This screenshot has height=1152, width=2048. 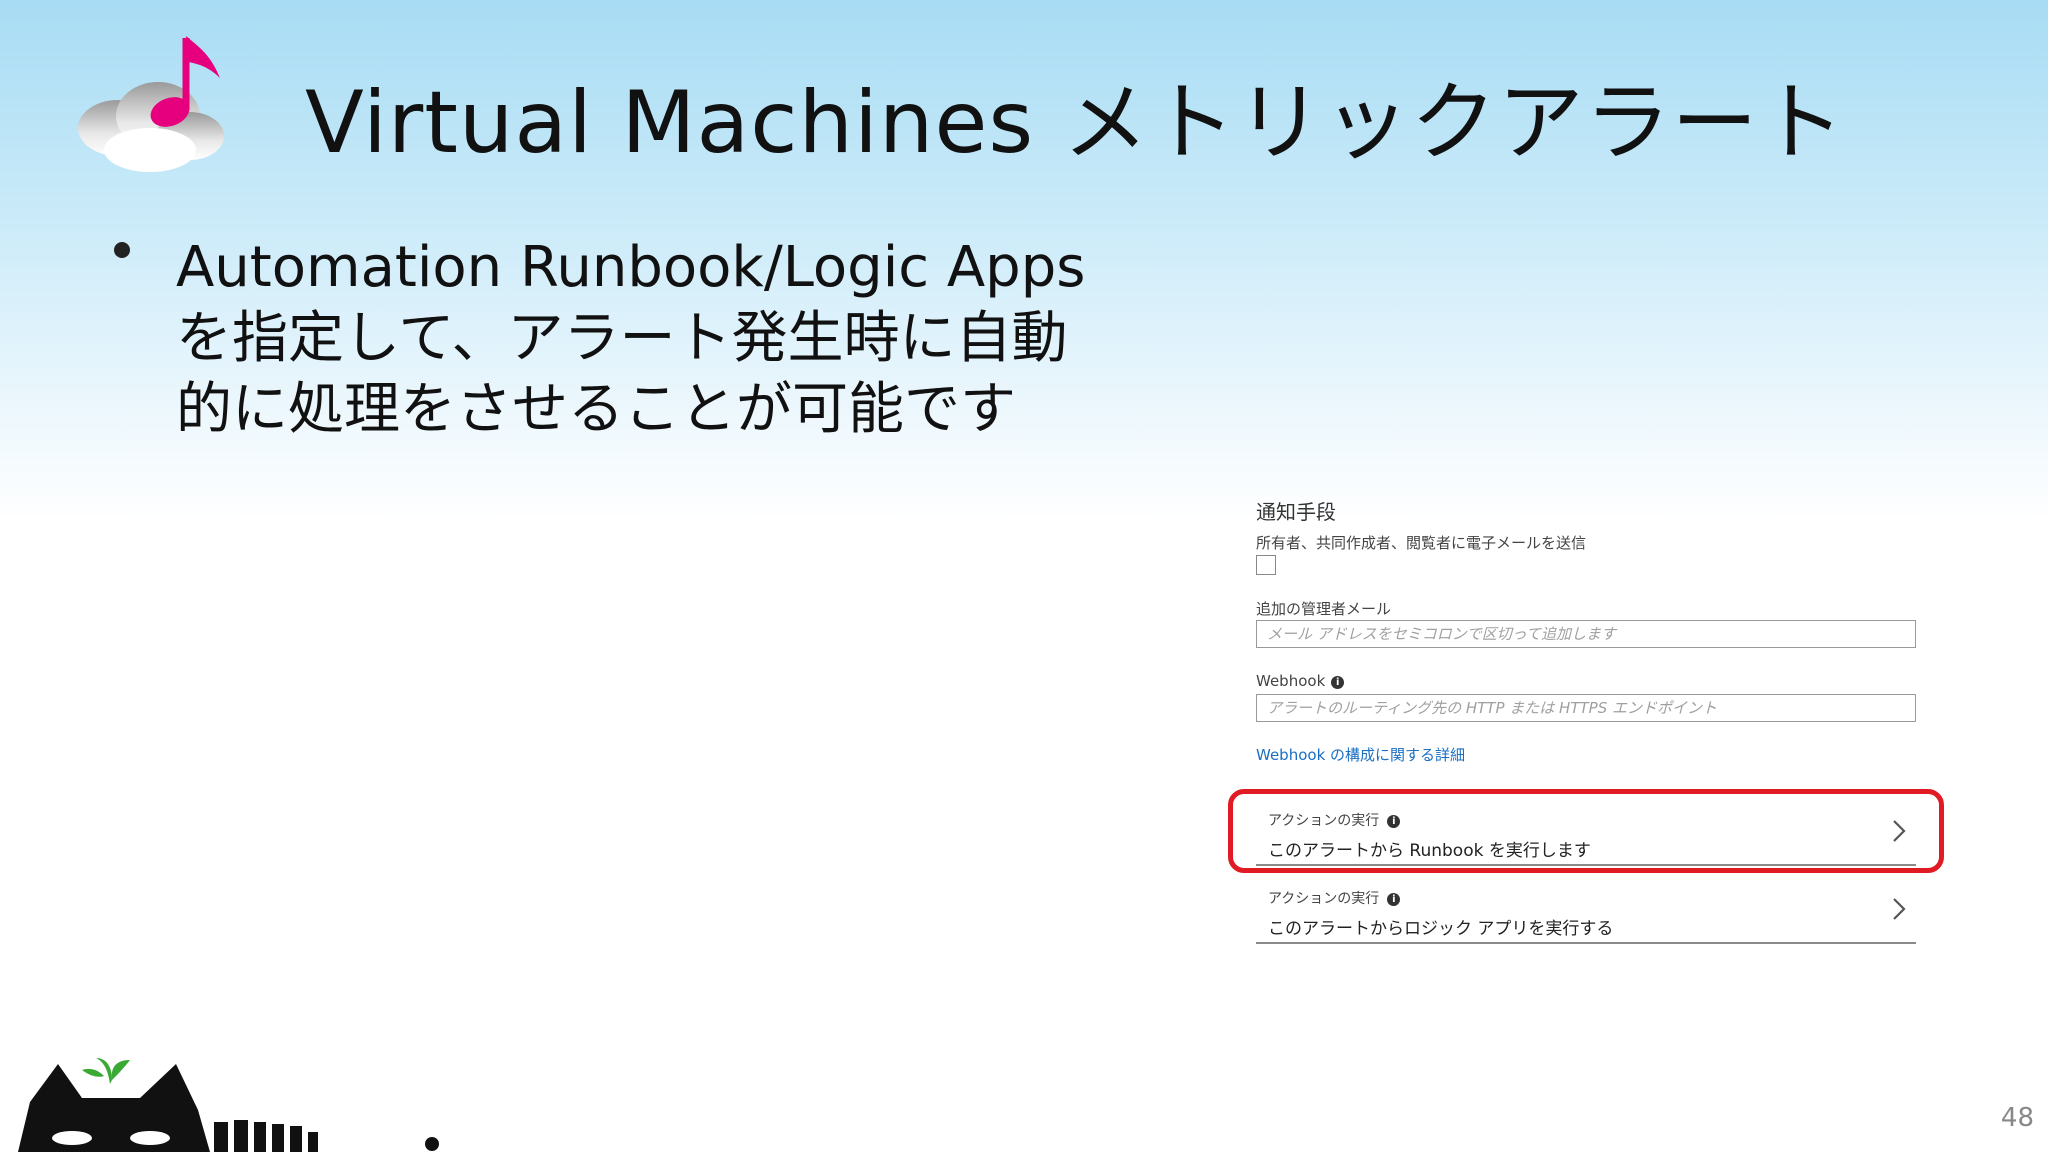 I want to click on webhook-label-row: Webhook i, so click(x=1300, y=681).